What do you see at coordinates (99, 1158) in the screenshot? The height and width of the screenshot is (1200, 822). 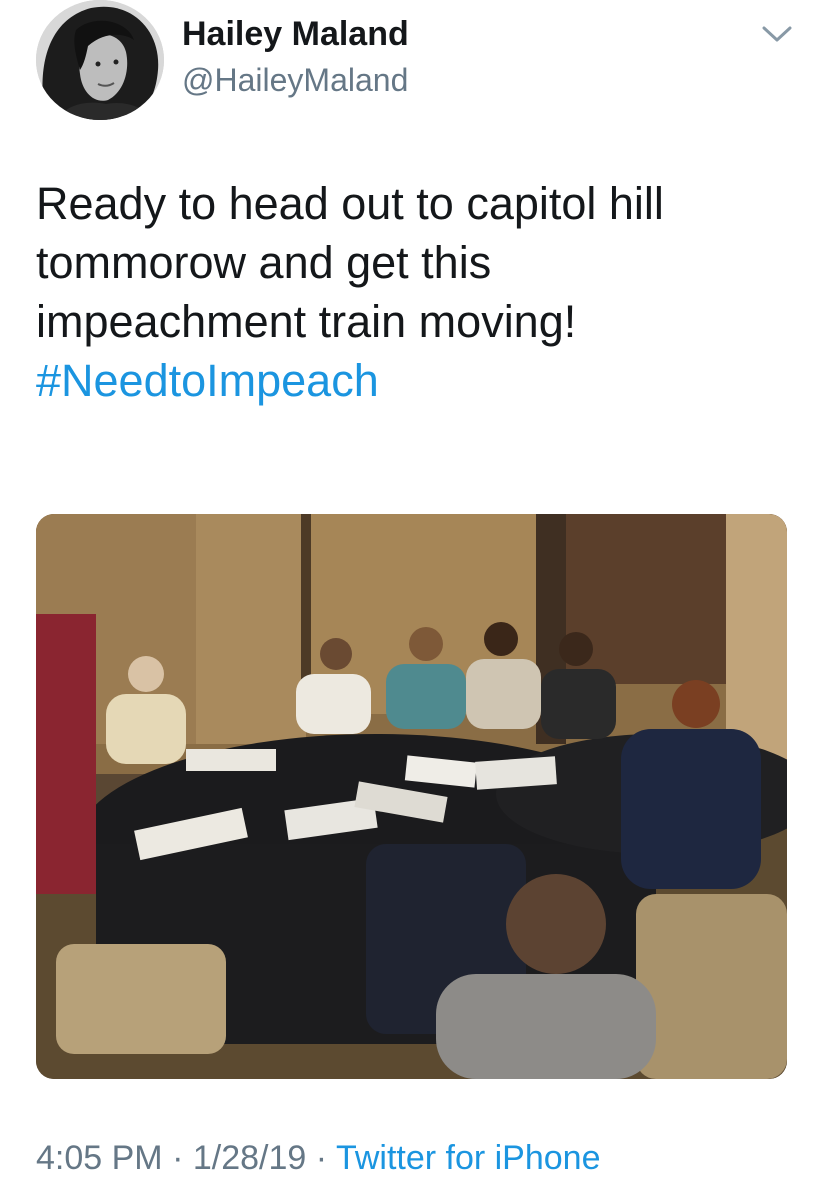 I see `tweet-time: 4:05 PM` at bounding box center [99, 1158].